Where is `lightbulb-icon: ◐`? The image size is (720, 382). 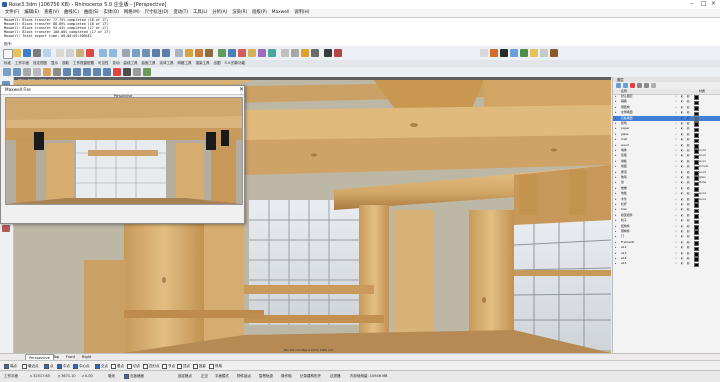
lightbulb-icon: ◐ is located at coordinates (682, 263).